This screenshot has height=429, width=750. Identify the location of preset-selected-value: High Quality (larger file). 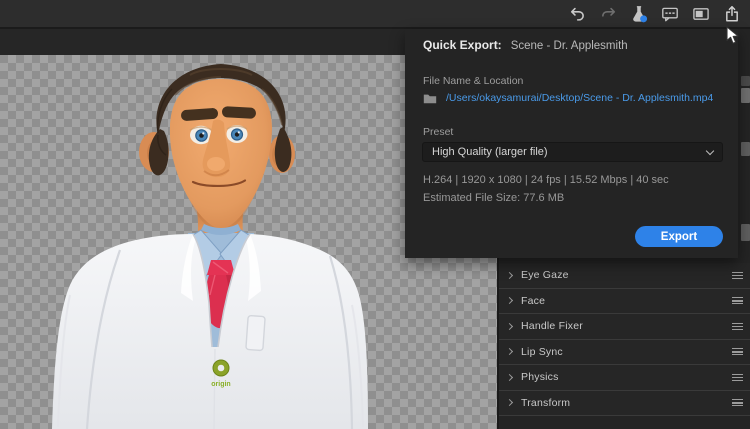
(490, 152).